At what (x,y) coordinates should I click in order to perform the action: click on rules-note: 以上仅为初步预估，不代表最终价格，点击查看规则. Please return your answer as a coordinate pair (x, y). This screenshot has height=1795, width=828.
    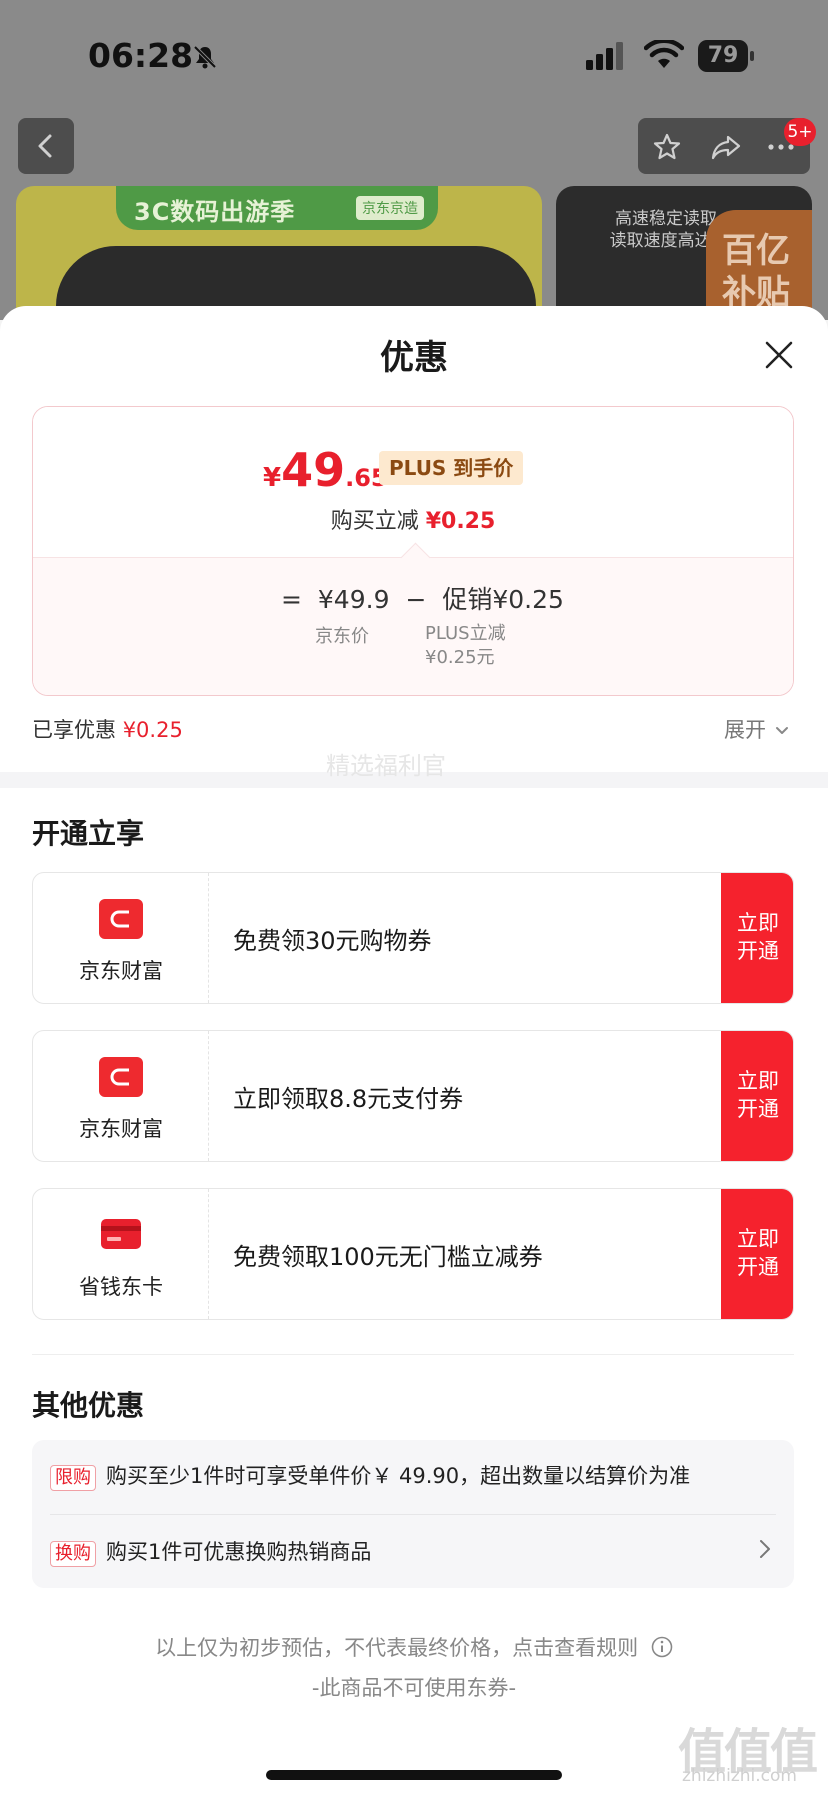
    Looking at the image, I should click on (414, 1647).